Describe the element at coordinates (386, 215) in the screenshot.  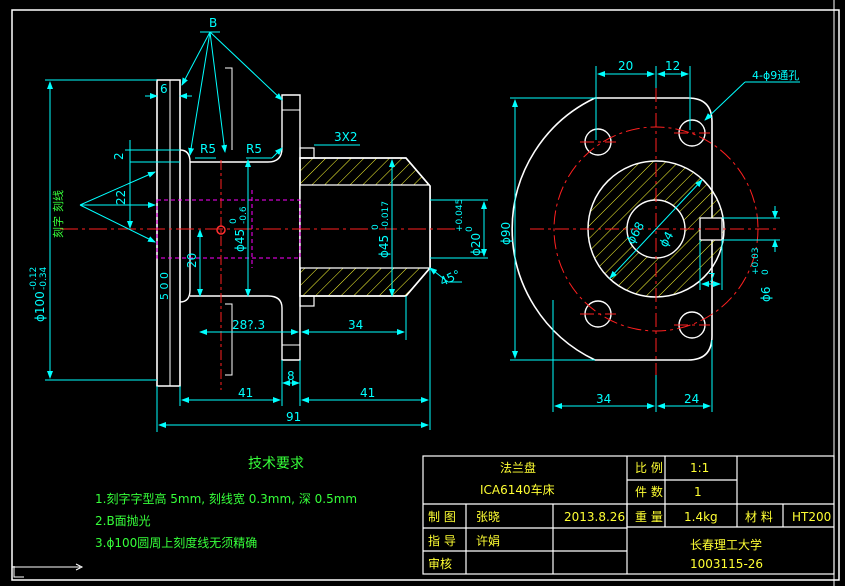
I see `dim-phi45-right-tol2: -0.017` at that location.